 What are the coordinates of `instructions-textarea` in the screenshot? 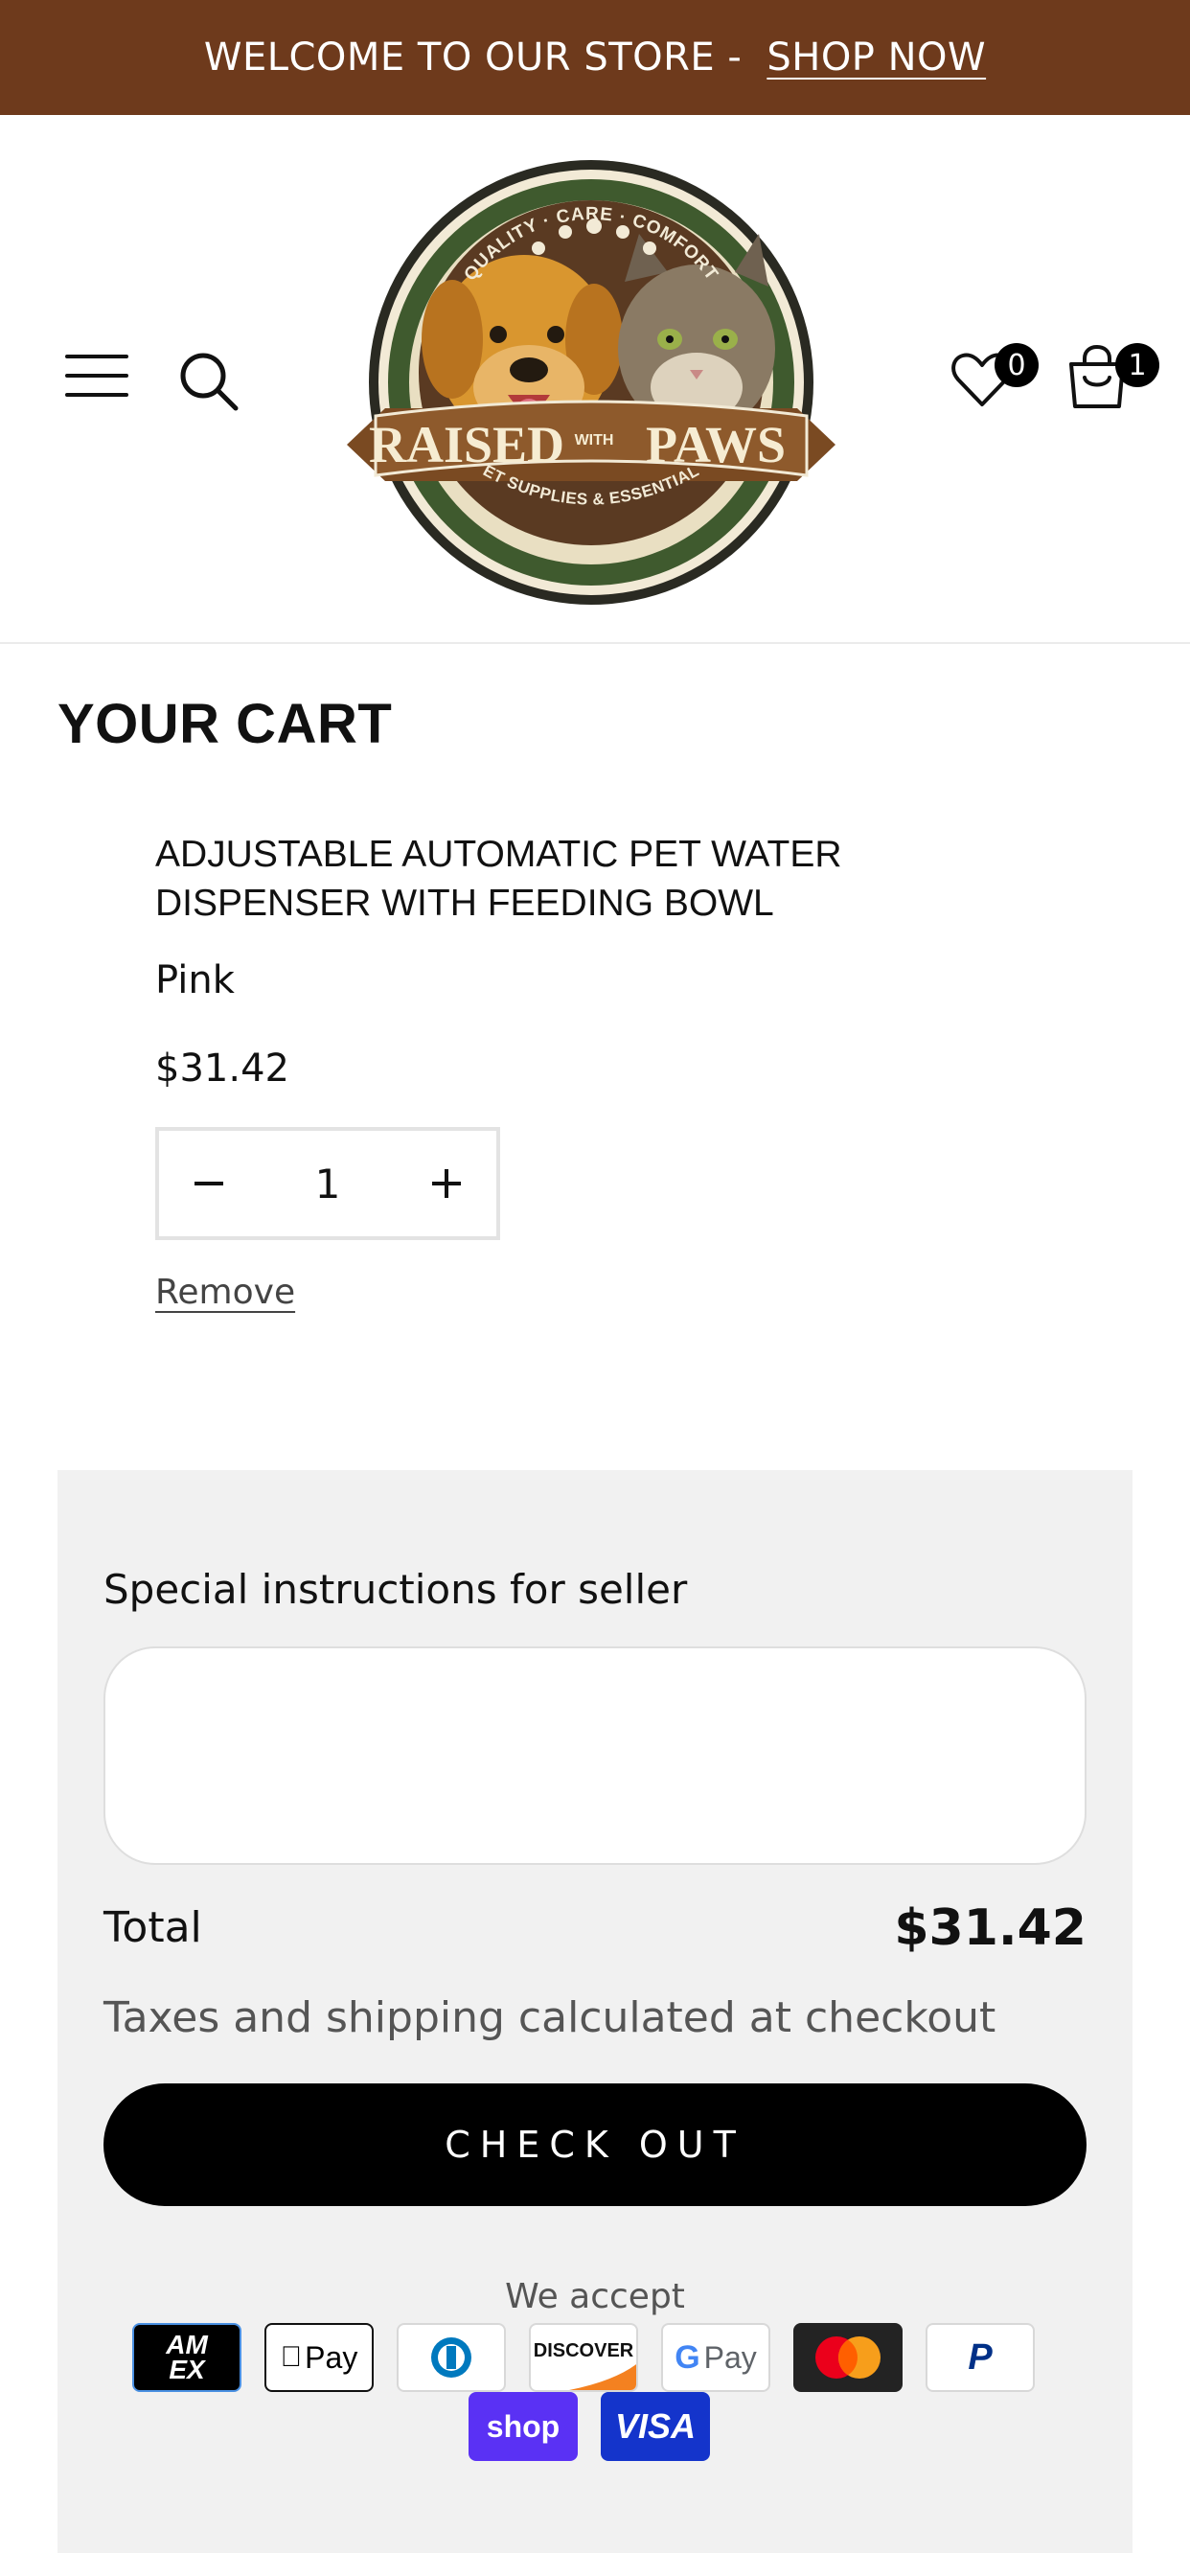 It's located at (595, 1755).